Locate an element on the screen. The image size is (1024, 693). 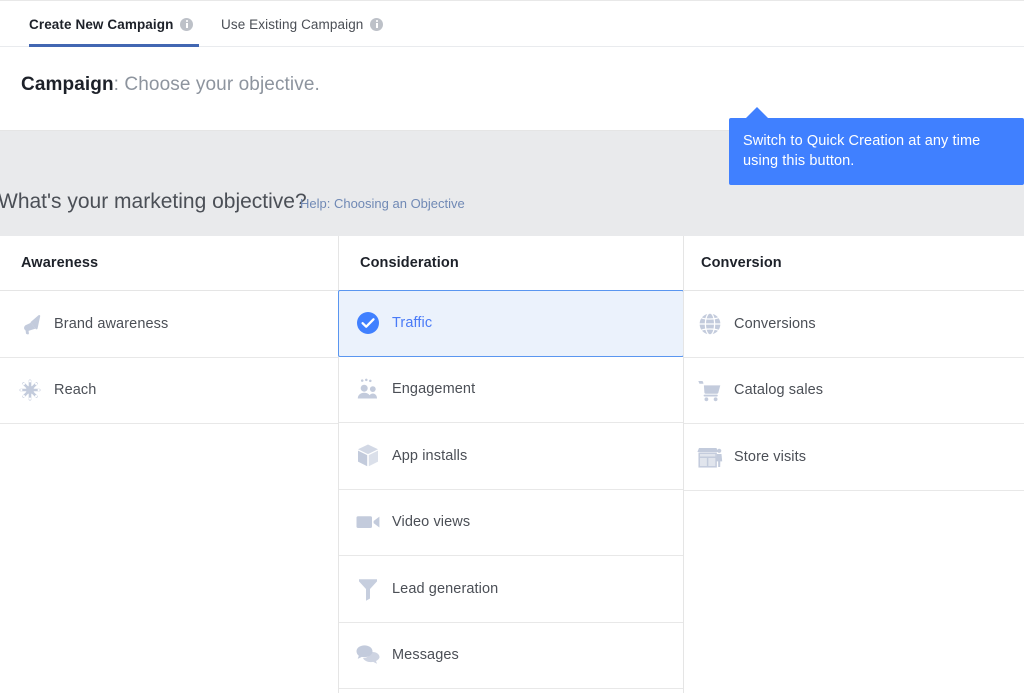
objective-label: Lead generation is located at coordinates (445, 588).